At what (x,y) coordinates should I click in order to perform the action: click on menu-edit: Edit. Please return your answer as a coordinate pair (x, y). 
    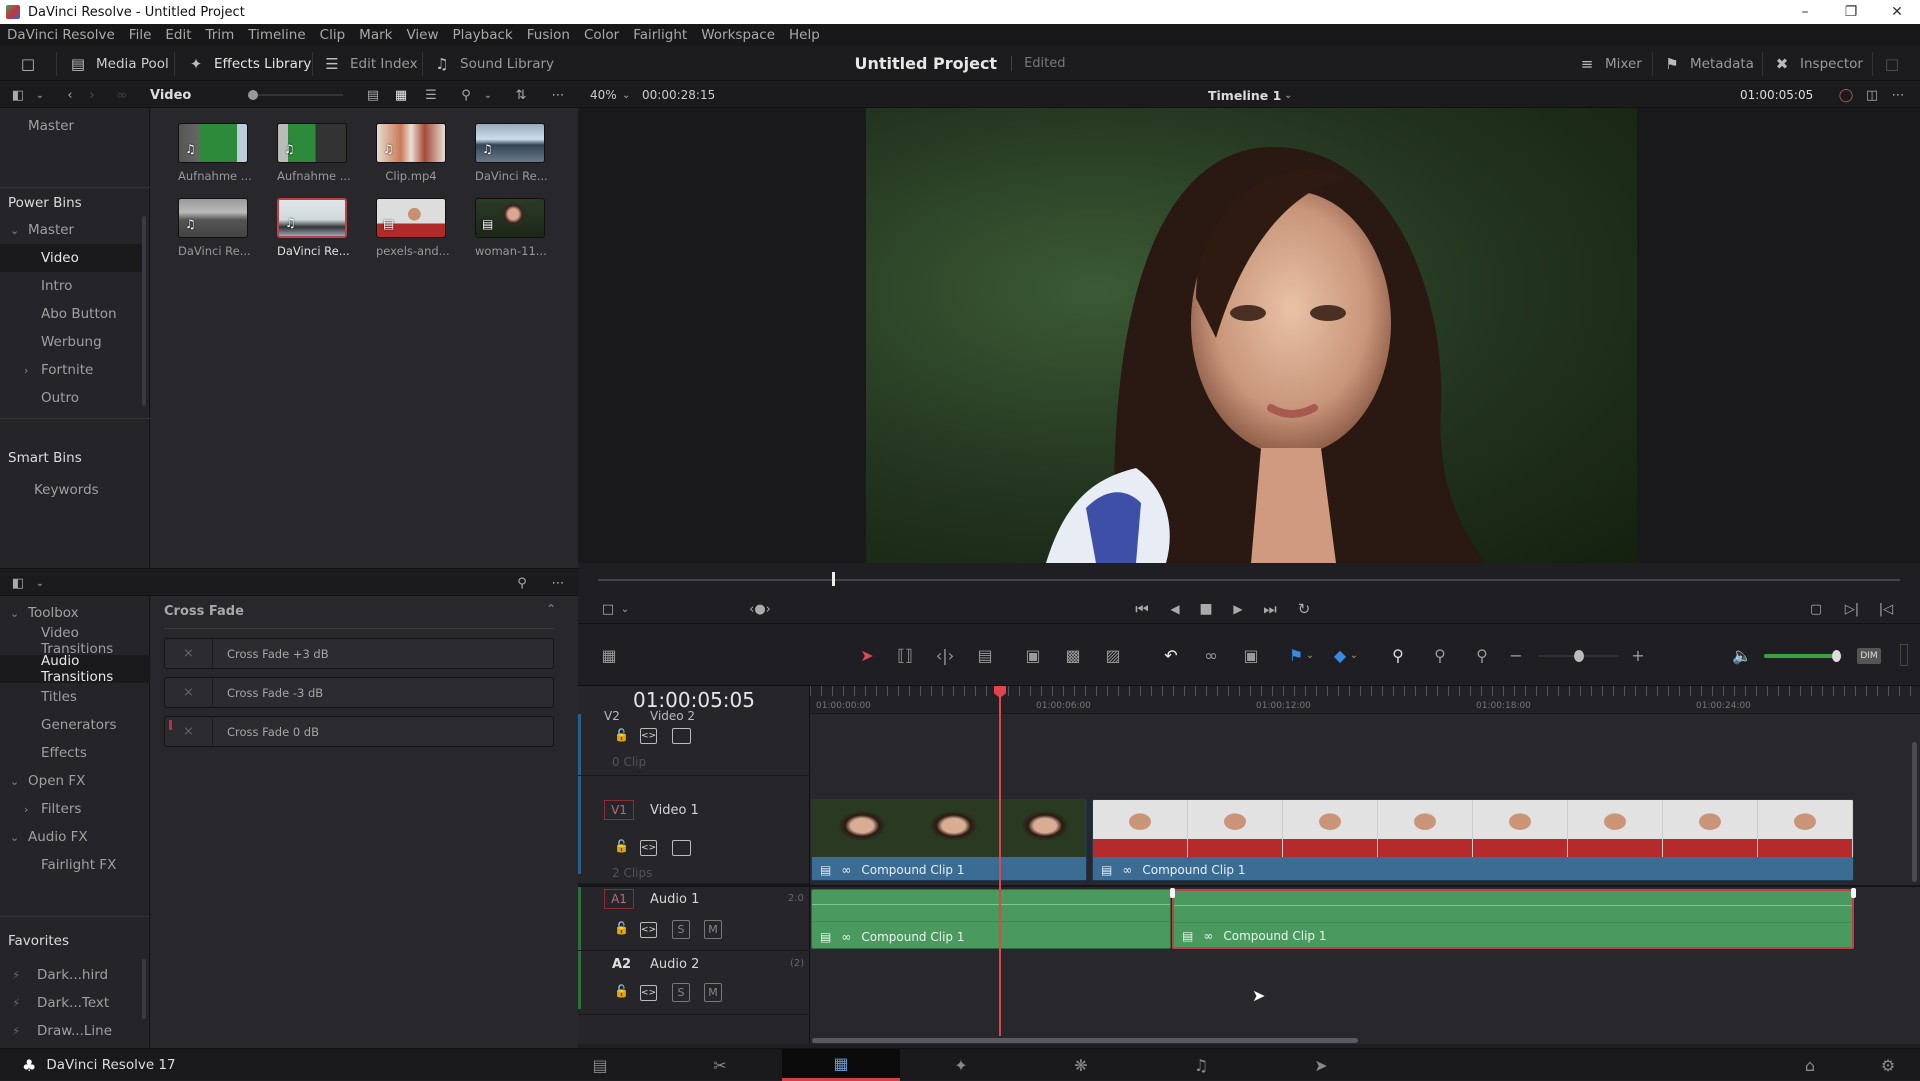
    Looking at the image, I should click on (178, 35).